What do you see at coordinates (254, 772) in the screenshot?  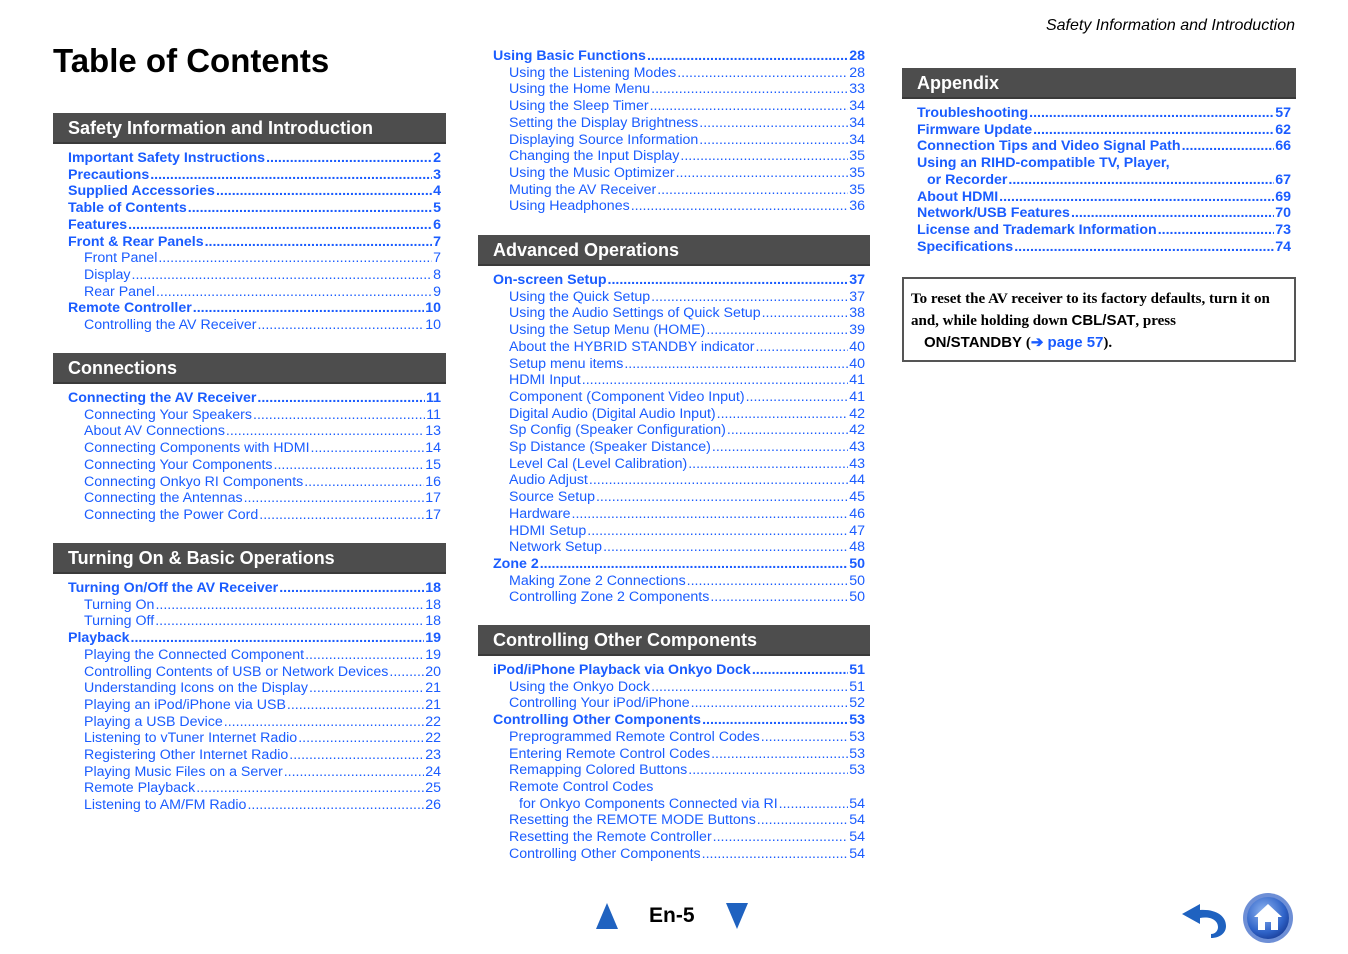 I see `toc-entry: Playing Music Files on a Server 24` at bounding box center [254, 772].